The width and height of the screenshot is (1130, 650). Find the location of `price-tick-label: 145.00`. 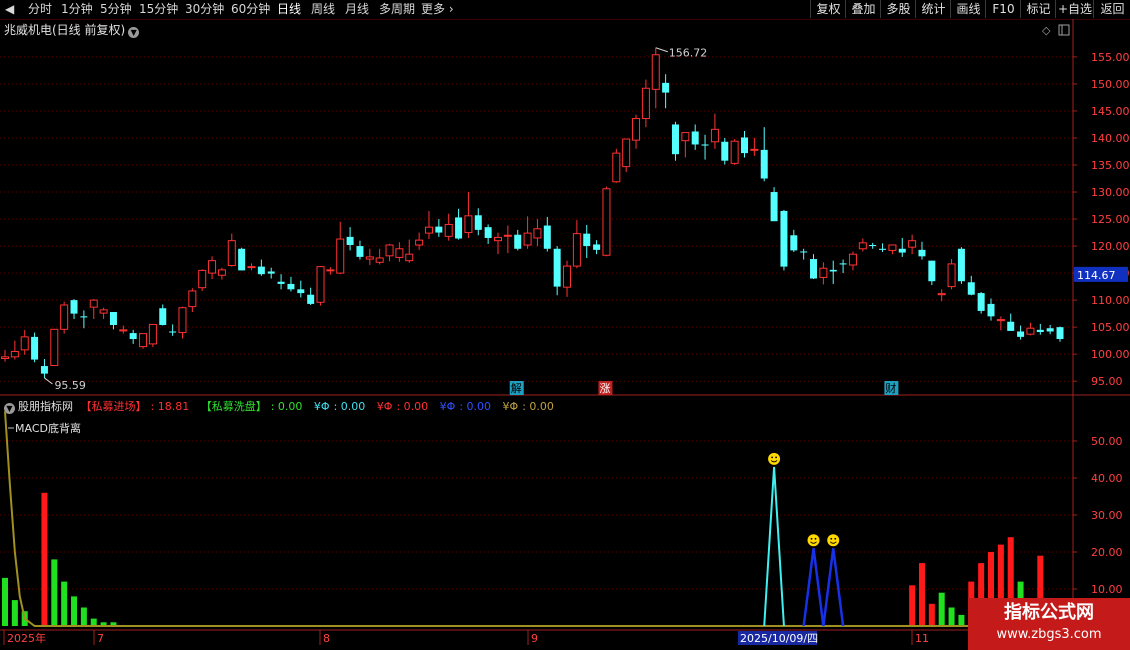

price-tick-label: 145.00 is located at coordinates (1110, 111).